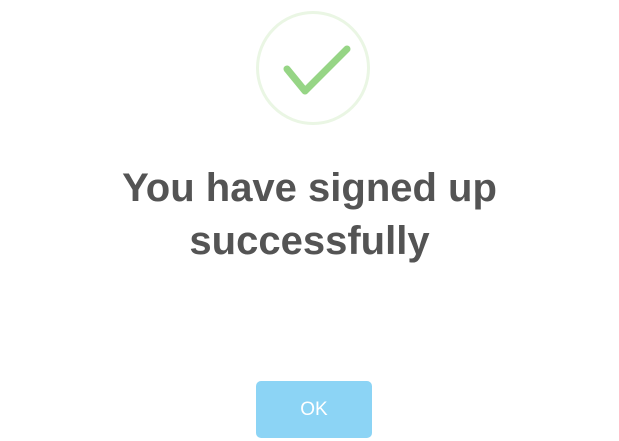 The height and width of the screenshot is (441, 619). Describe the element at coordinates (314, 409) in the screenshot. I see `ok-button: OK` at that location.